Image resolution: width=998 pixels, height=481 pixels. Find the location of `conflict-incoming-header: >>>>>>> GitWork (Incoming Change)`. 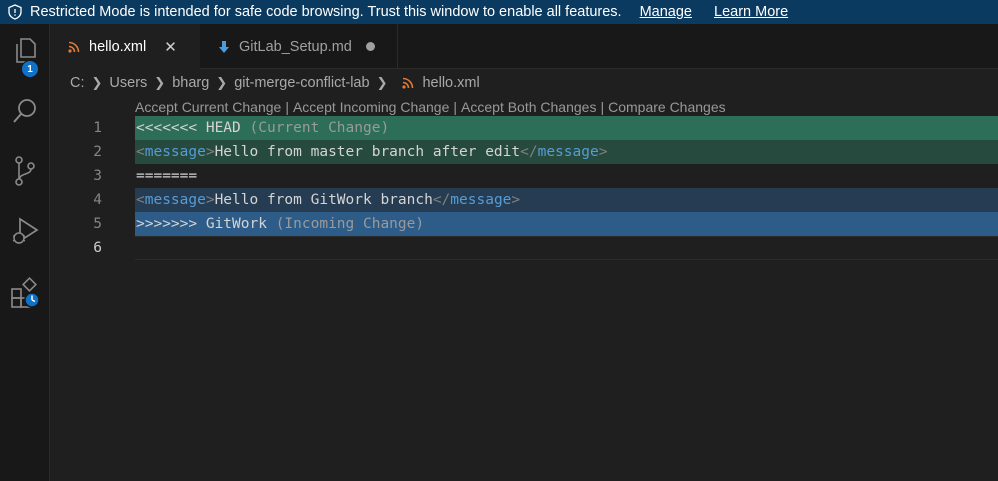

conflict-incoming-header: >>>>>>> GitWork (Incoming Change) is located at coordinates (566, 224).